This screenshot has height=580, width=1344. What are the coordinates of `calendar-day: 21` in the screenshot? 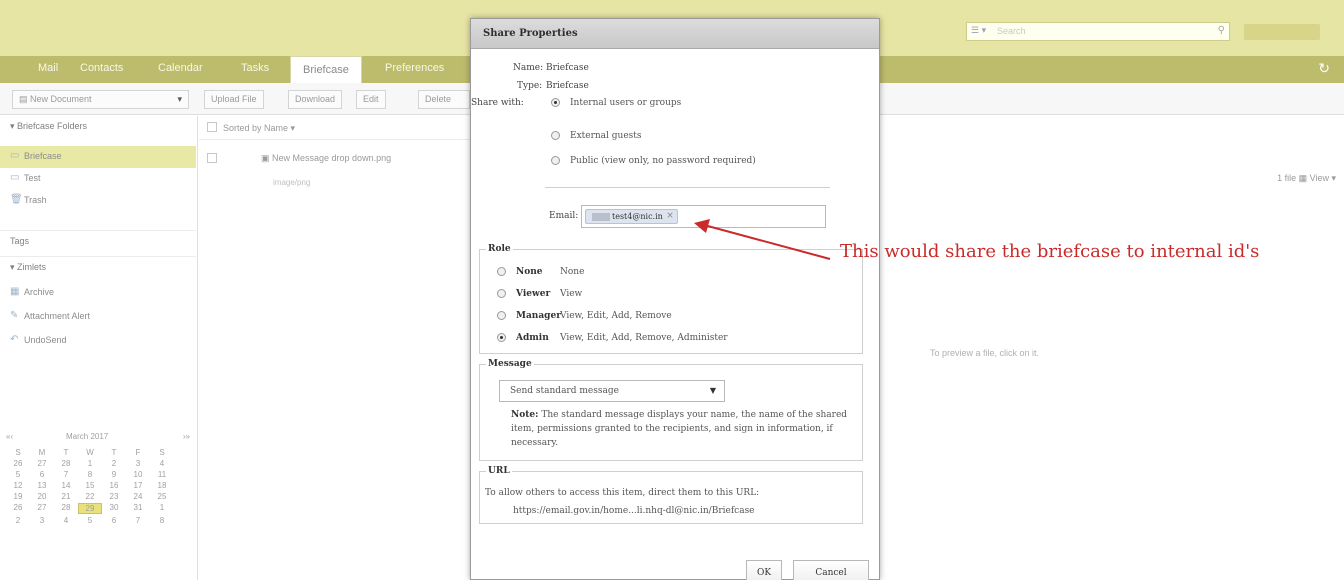 It's located at (66, 496).